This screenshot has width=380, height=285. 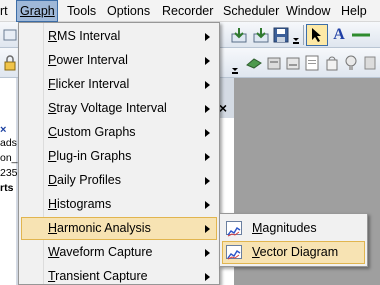 What do you see at coordinates (254, 63) in the screenshot?
I see `satellite-icon` at bounding box center [254, 63].